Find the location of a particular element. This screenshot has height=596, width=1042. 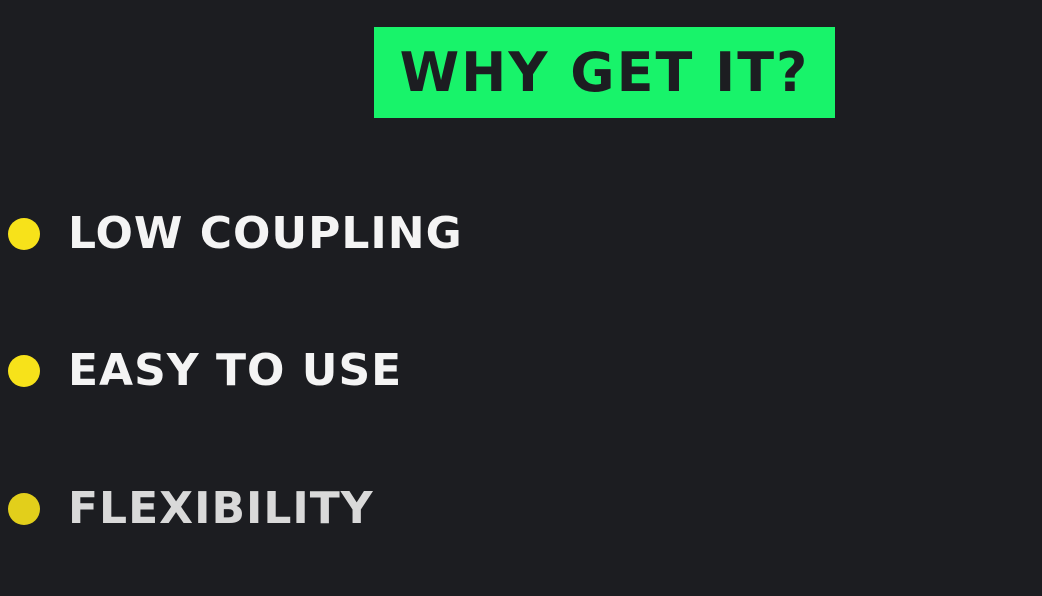

page-title: WHY GET IT? is located at coordinates (604, 72).